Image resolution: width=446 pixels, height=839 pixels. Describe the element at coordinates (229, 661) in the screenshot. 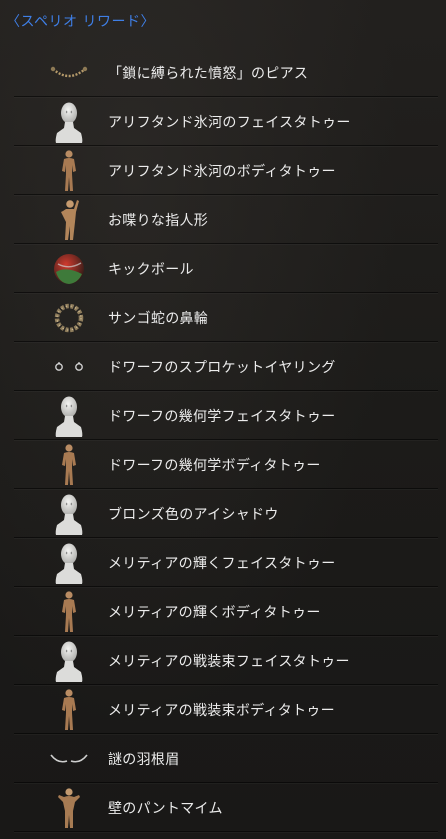

I see `reward-item-label: メリティアの戦装束フェイスタトゥー` at that location.